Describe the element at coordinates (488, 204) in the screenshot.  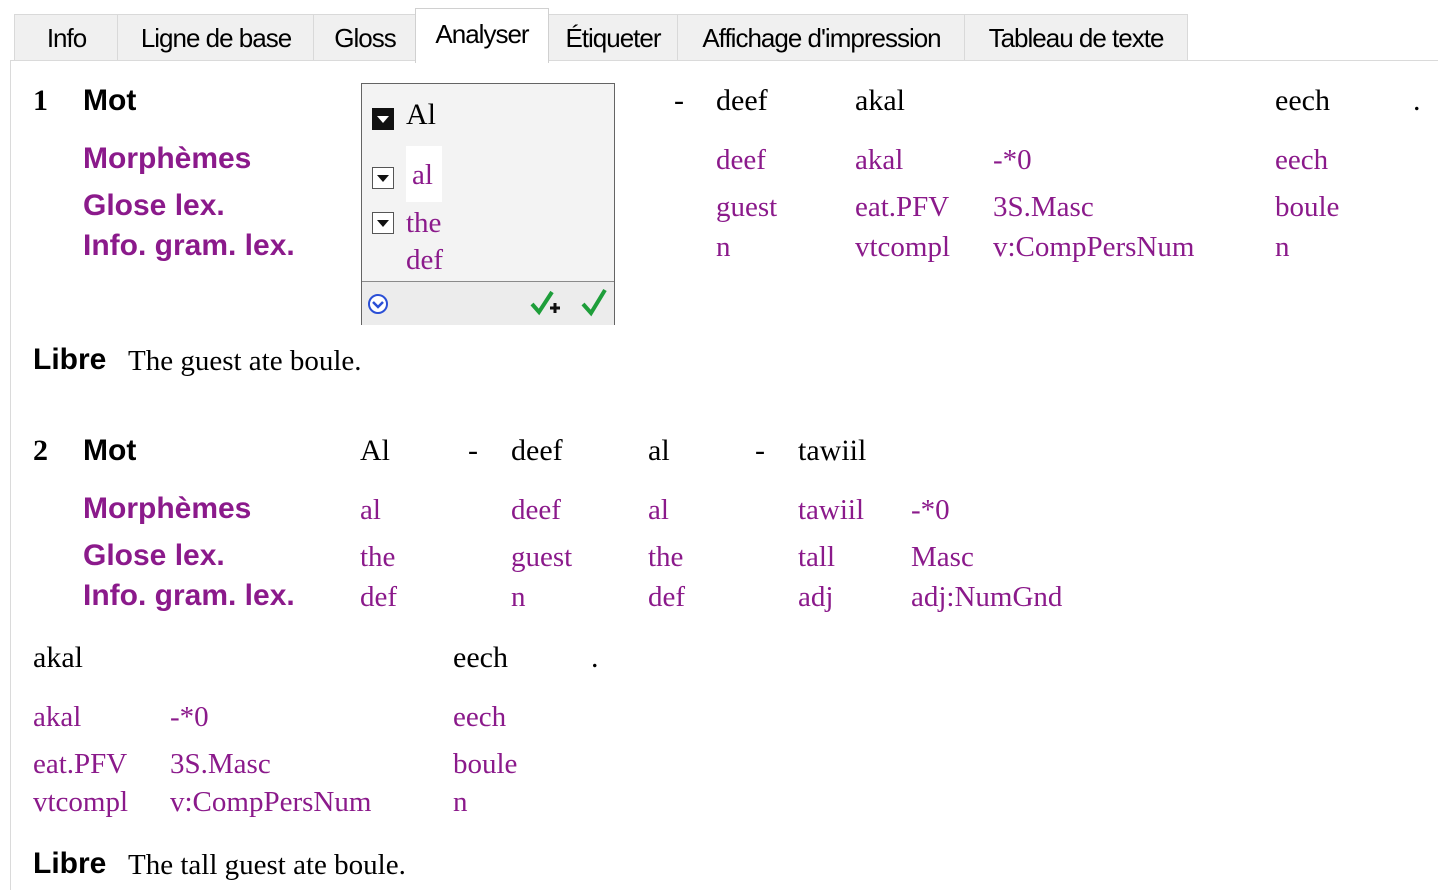
I see `word-analysis-popup: Al al the def` at that location.